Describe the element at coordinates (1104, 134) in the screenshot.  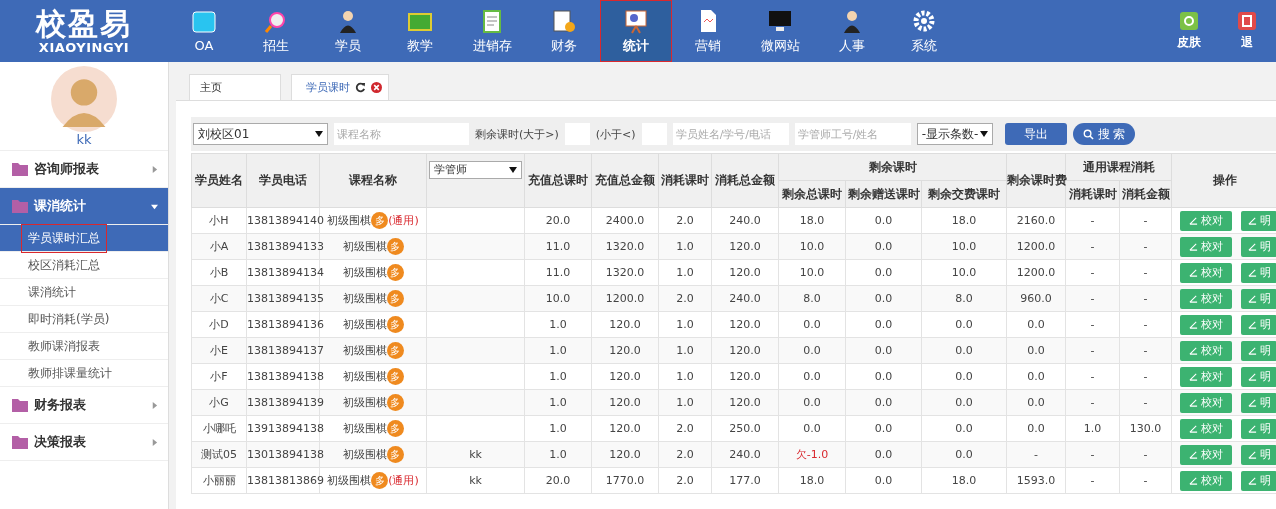
I see `search-button: 搜 索` at that location.